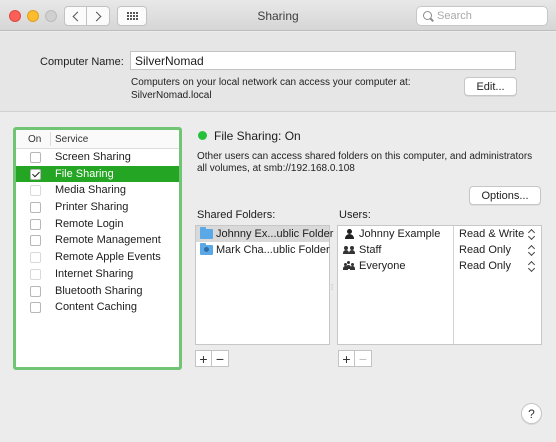  I want to click on user-name: Everyone, so click(382, 266).